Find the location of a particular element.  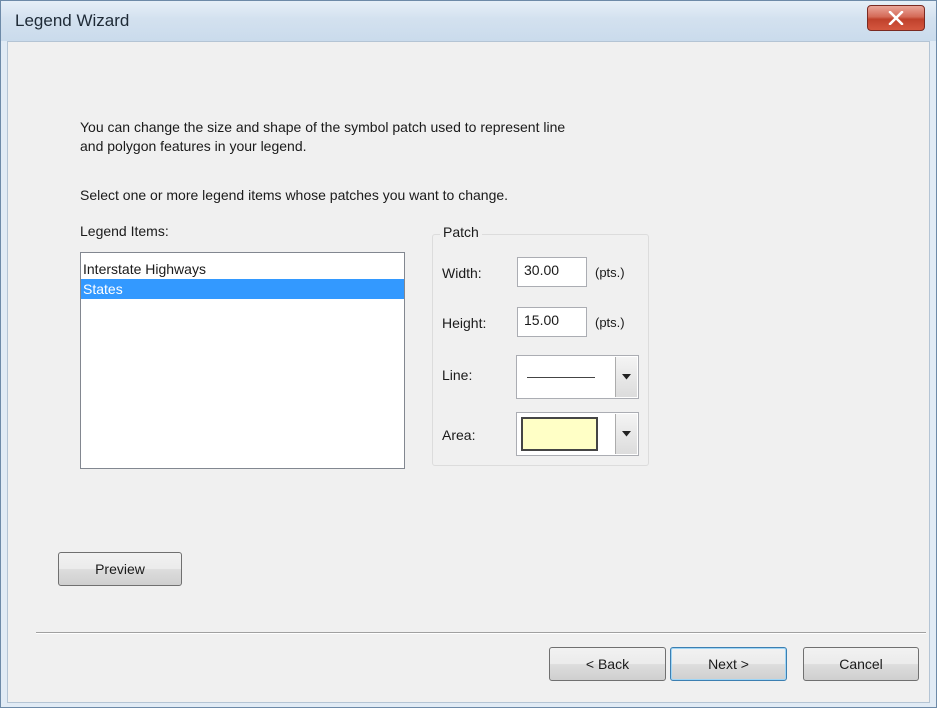

area-symbol-dropdown is located at coordinates (577, 434).